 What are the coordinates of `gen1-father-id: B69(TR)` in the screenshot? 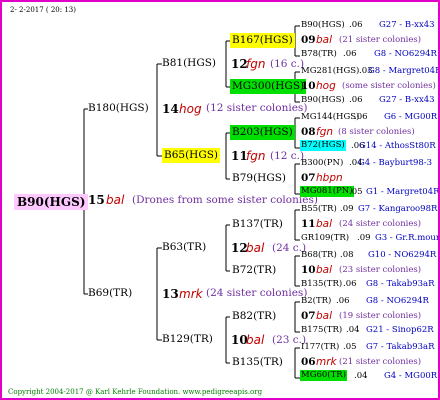 It's located at (110, 293).